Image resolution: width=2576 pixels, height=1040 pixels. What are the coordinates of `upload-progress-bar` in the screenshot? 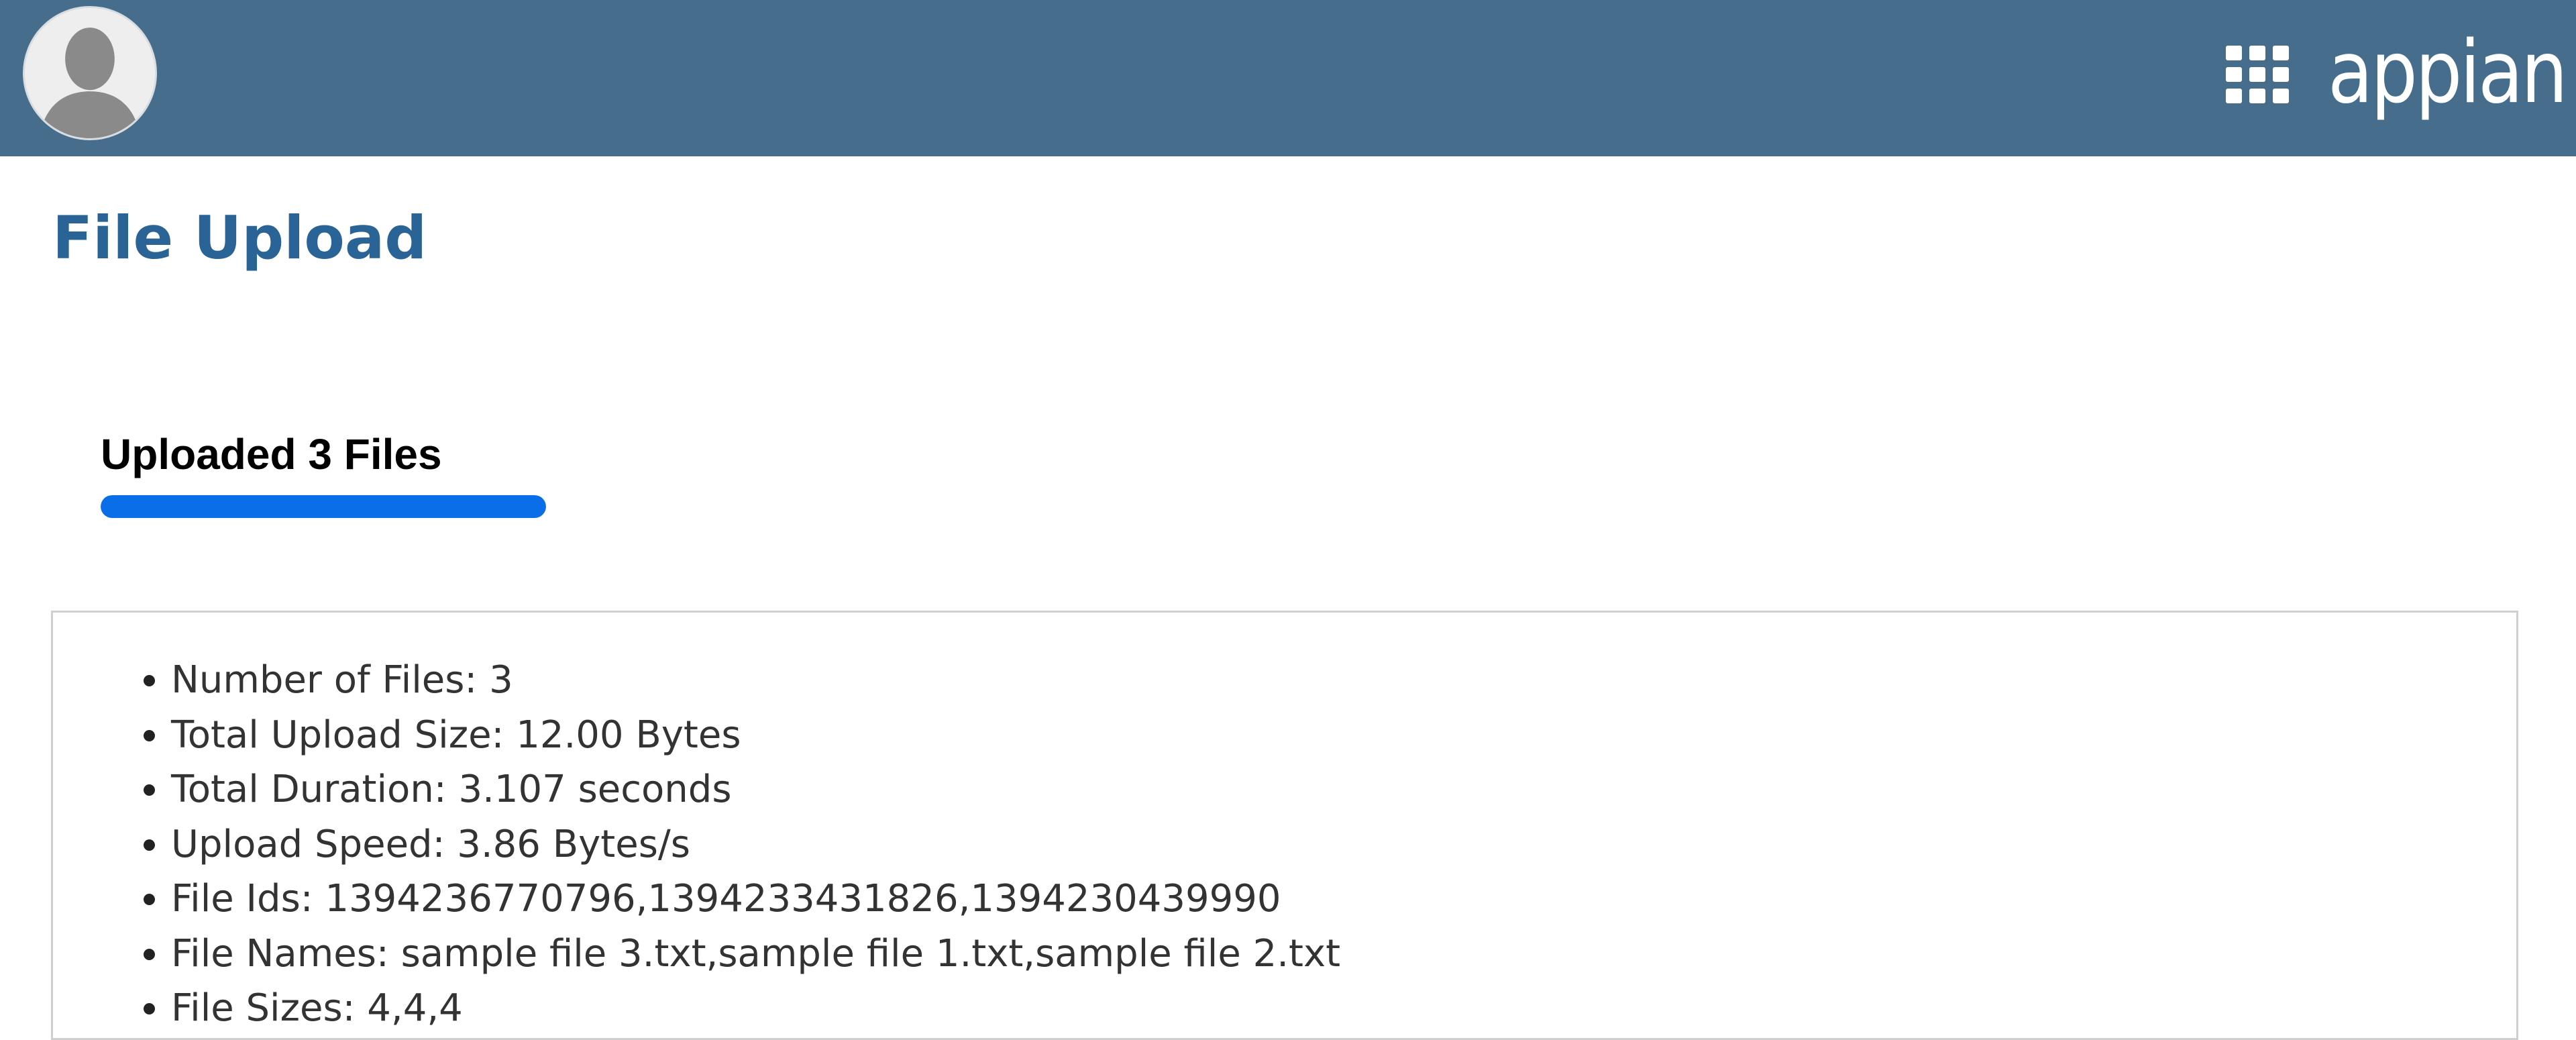 It's located at (323, 507).